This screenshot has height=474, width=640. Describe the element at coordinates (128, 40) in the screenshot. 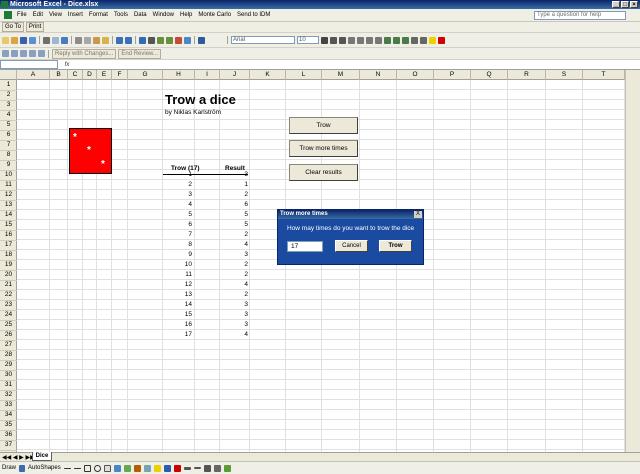

I see `redo-icon` at that location.